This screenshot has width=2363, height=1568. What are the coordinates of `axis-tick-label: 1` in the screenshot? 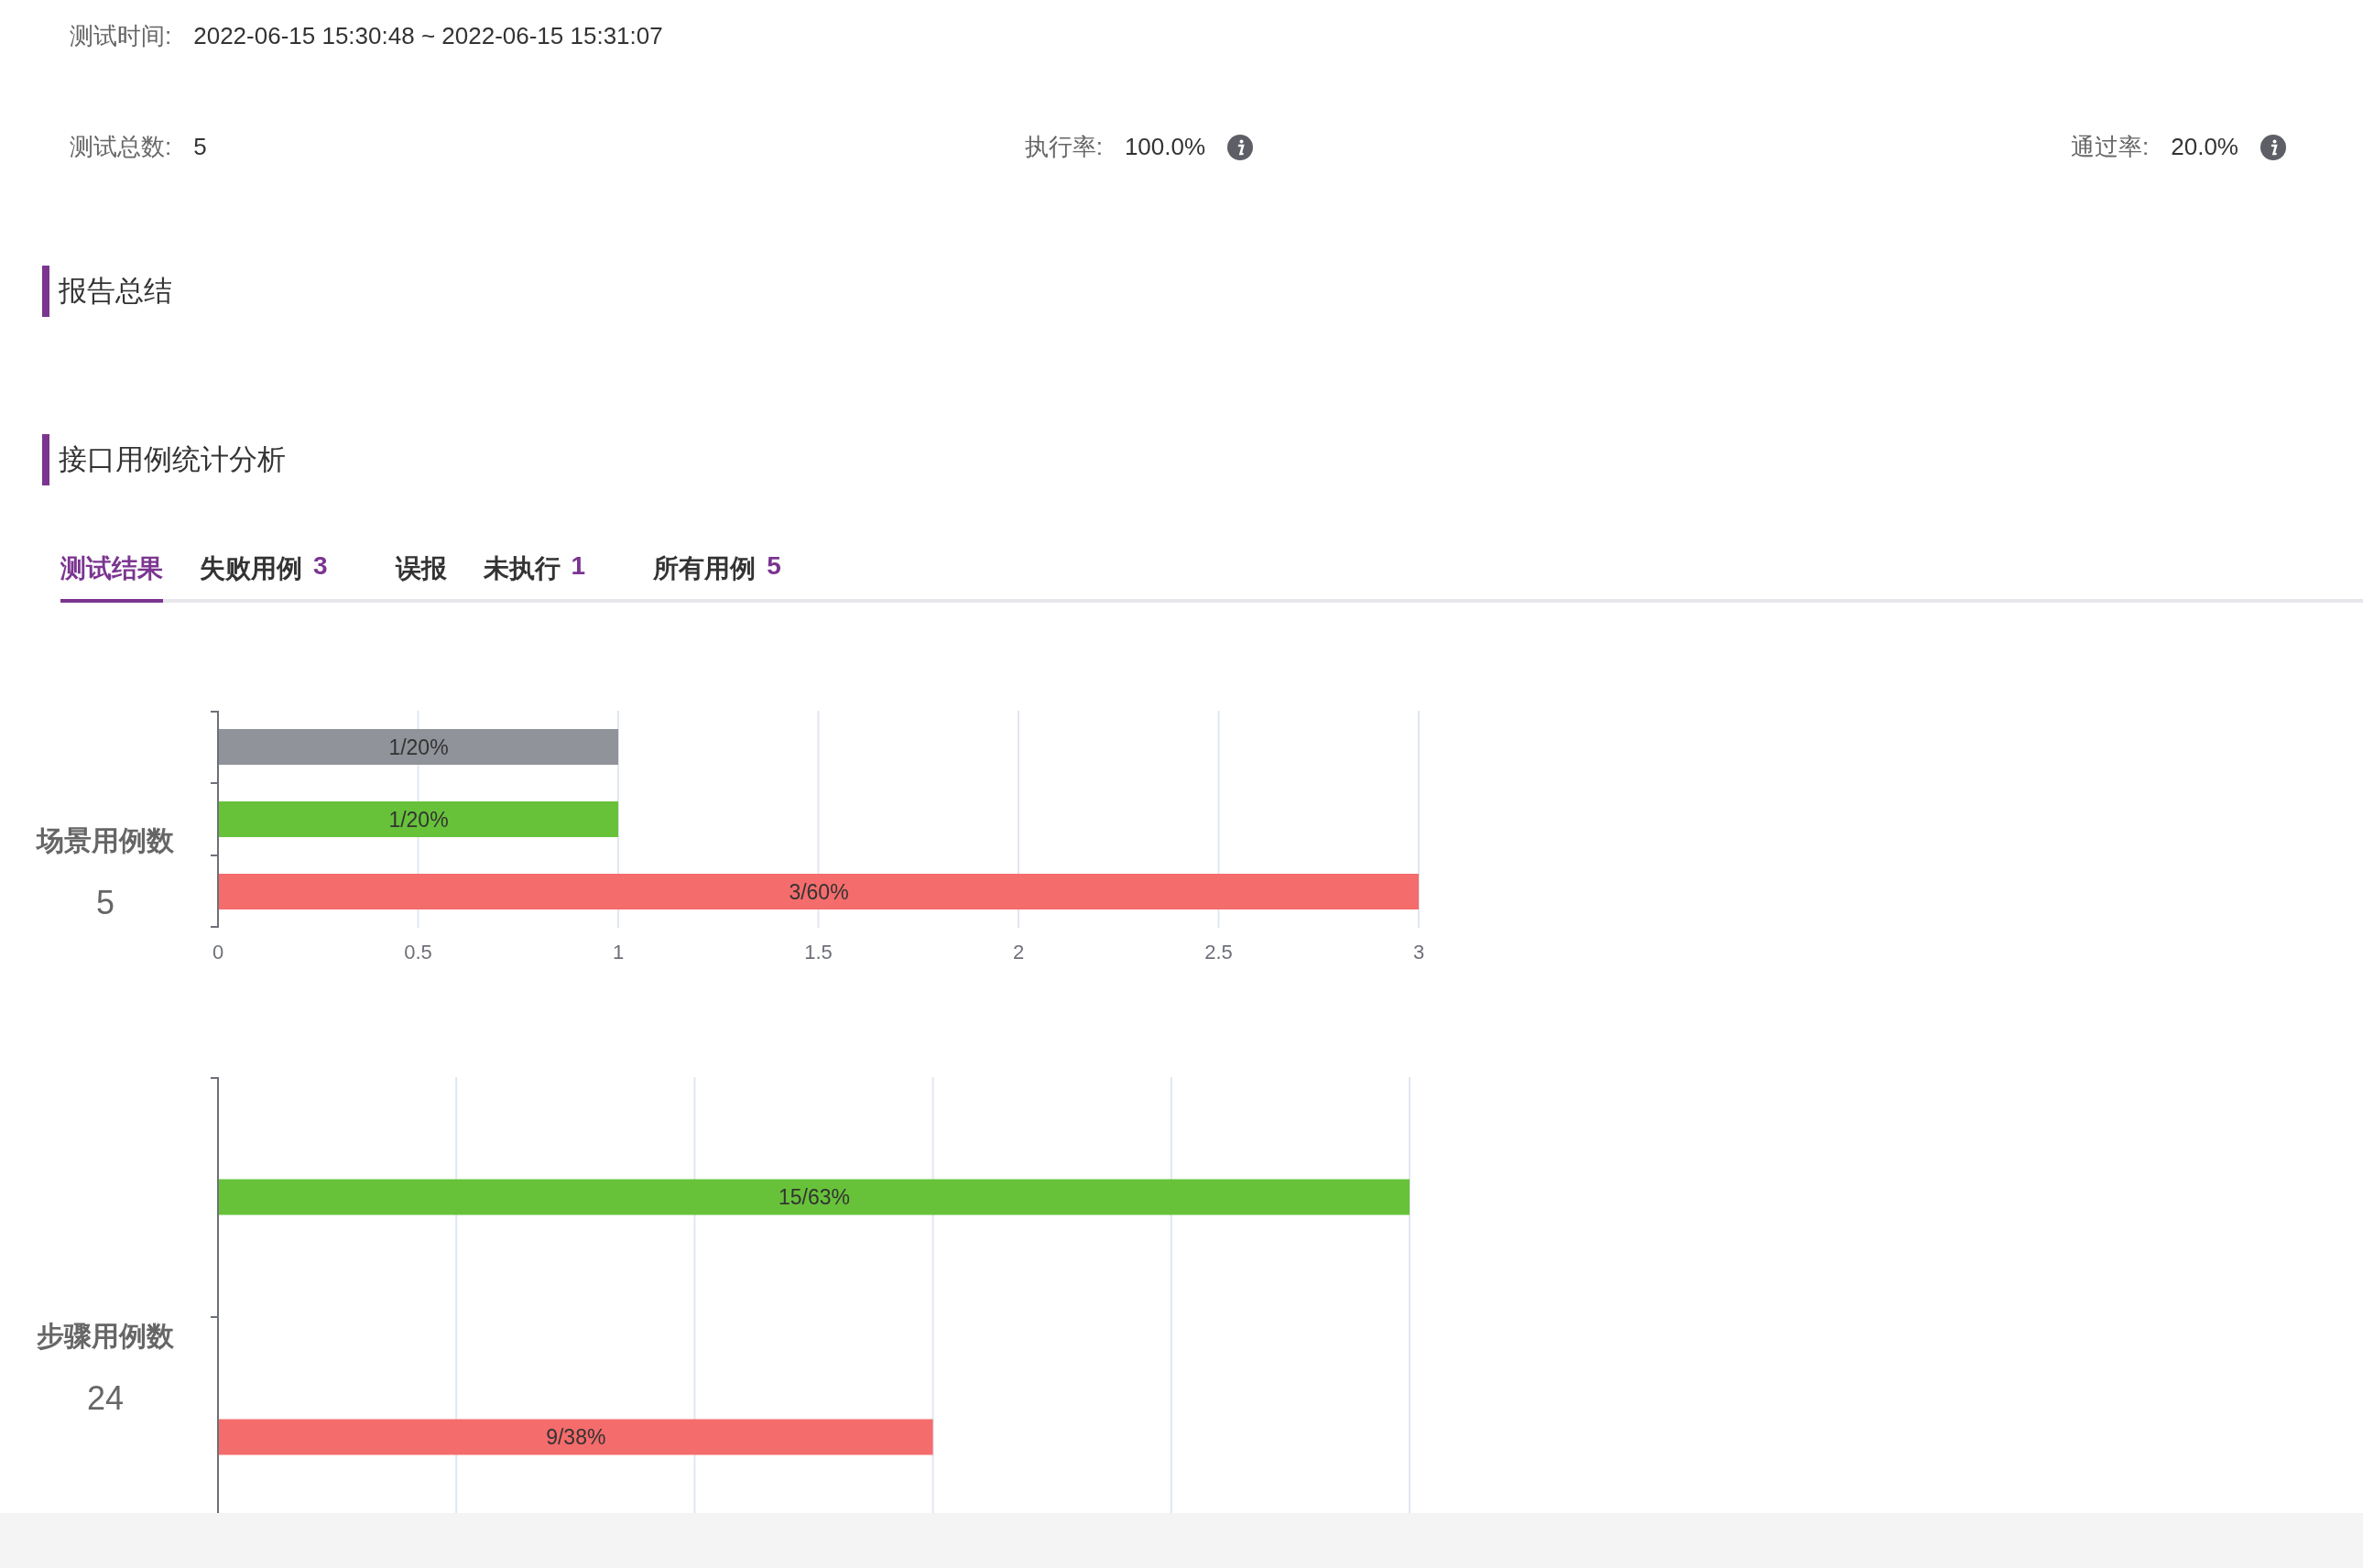 It's located at (619, 952).